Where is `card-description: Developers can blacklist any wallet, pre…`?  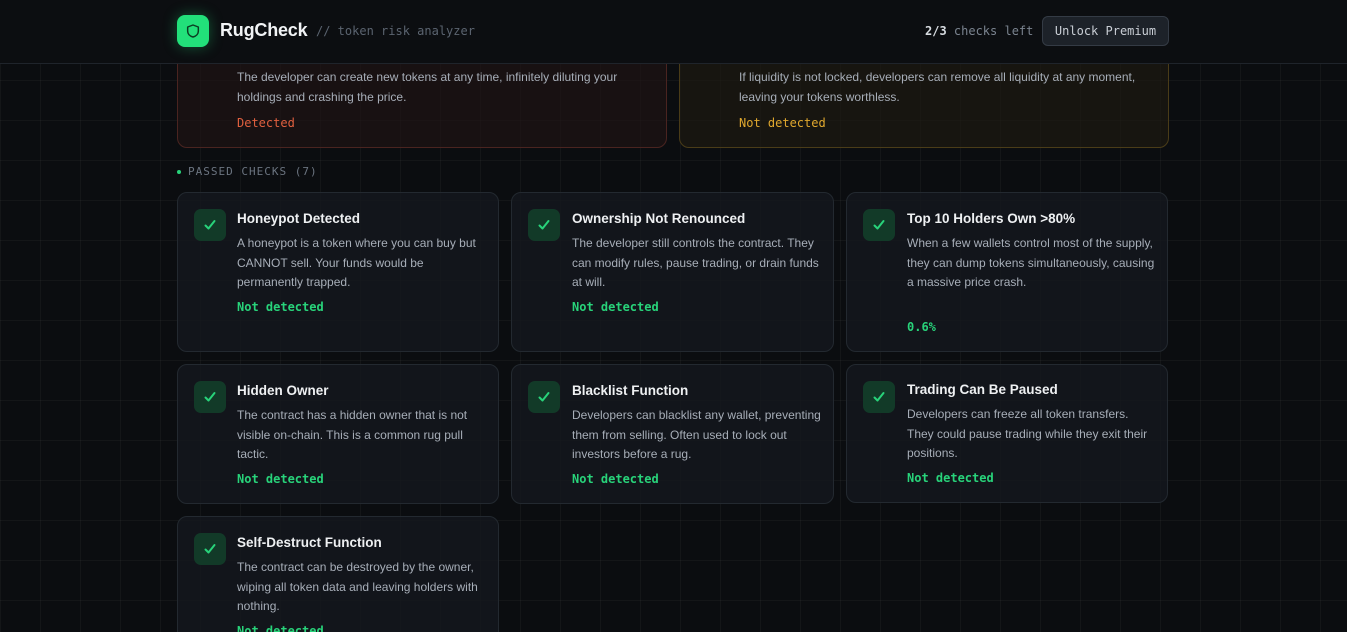 card-description: Developers can blacklist any wallet, pre… is located at coordinates (696, 434).